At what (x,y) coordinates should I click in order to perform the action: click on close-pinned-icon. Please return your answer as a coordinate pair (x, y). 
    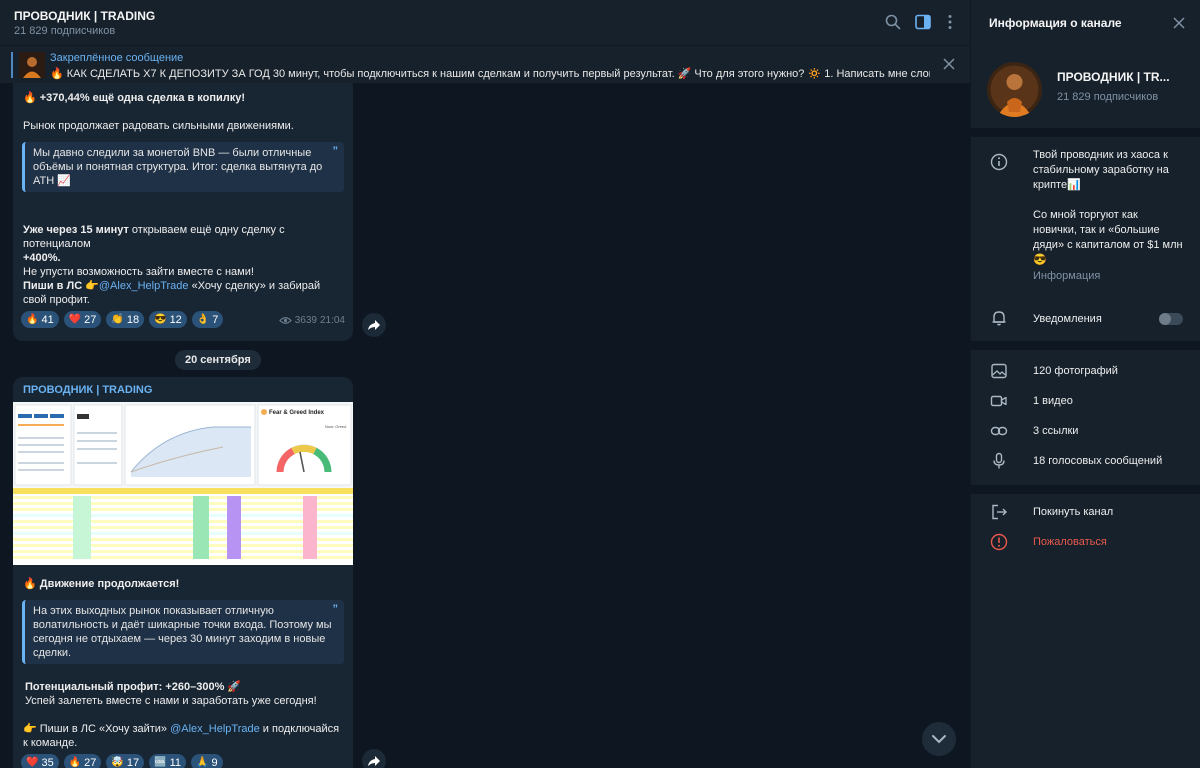
    Looking at the image, I should click on (949, 64).